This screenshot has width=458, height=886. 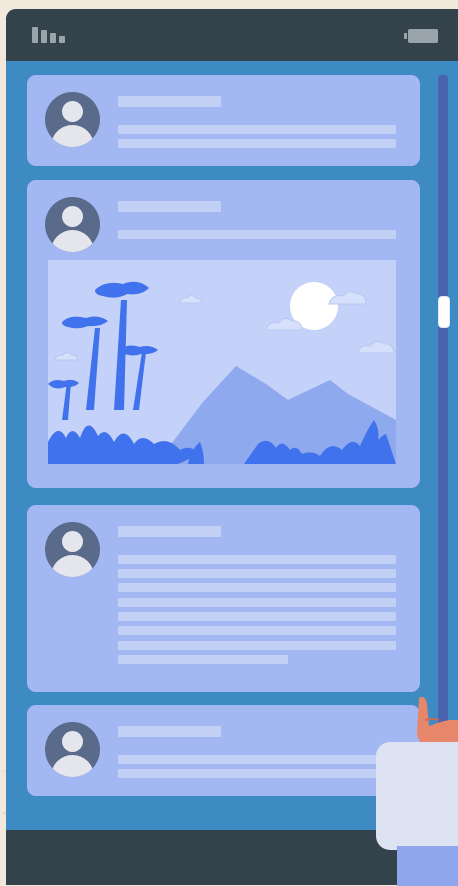 What do you see at coordinates (232, 35) in the screenshot?
I see `status-bar` at bounding box center [232, 35].